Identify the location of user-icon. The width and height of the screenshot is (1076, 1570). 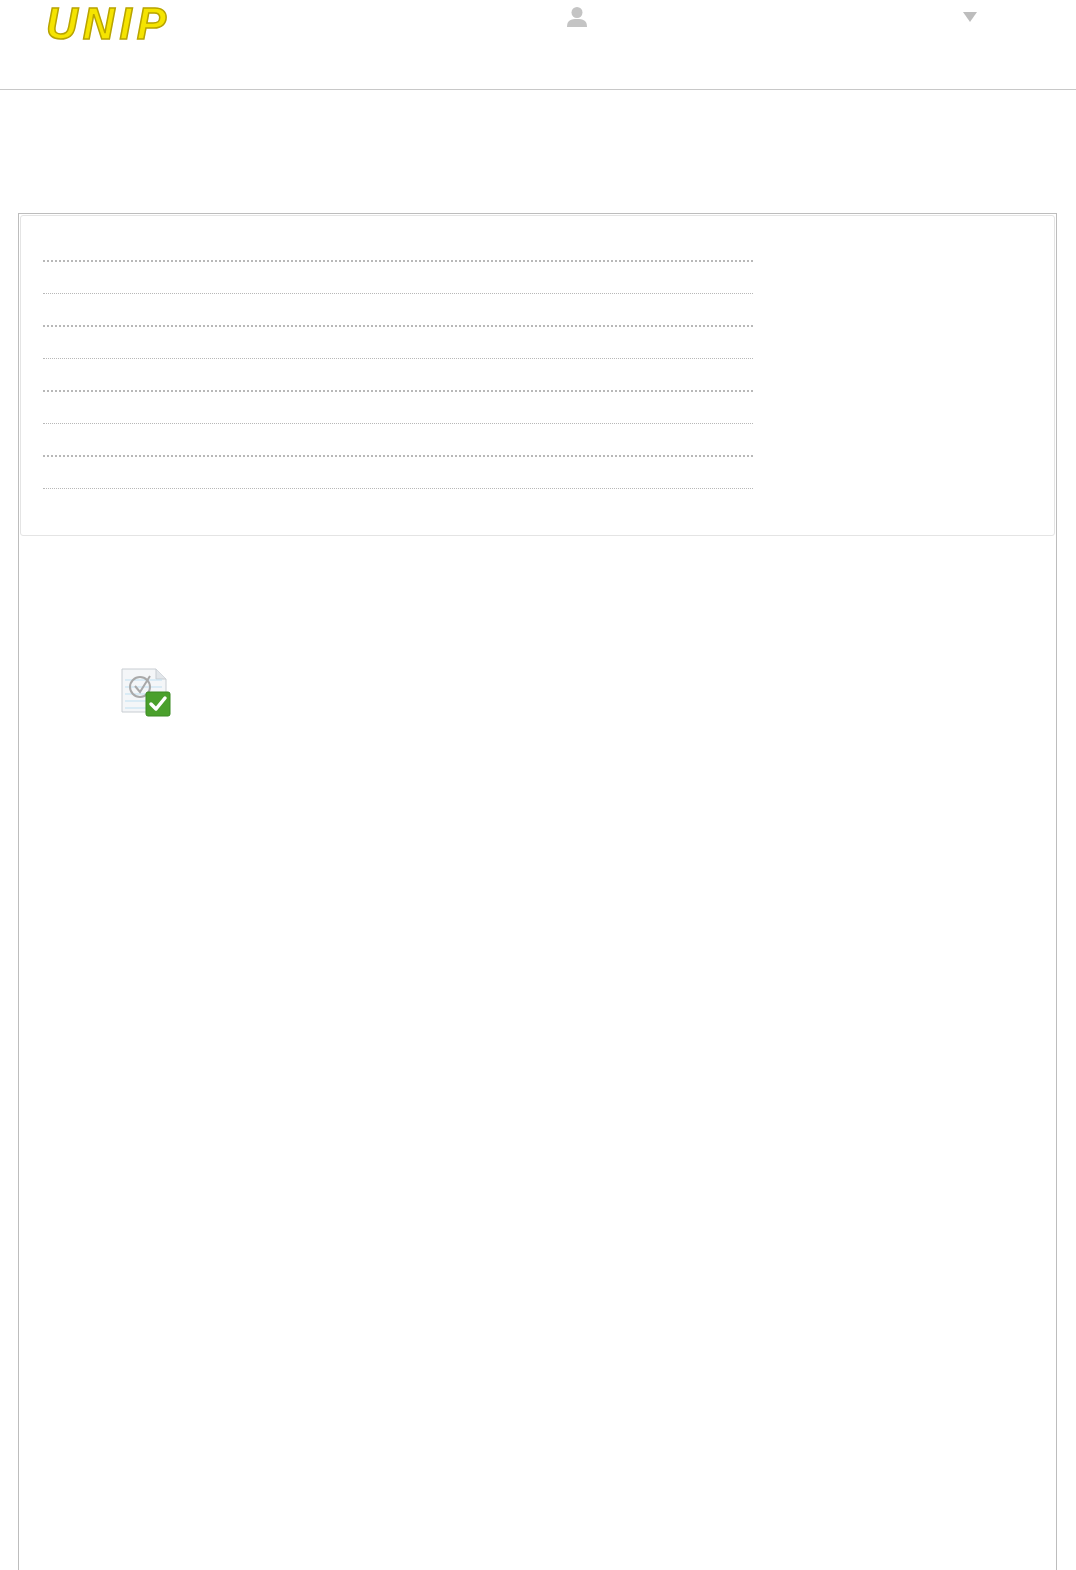
(577, 17).